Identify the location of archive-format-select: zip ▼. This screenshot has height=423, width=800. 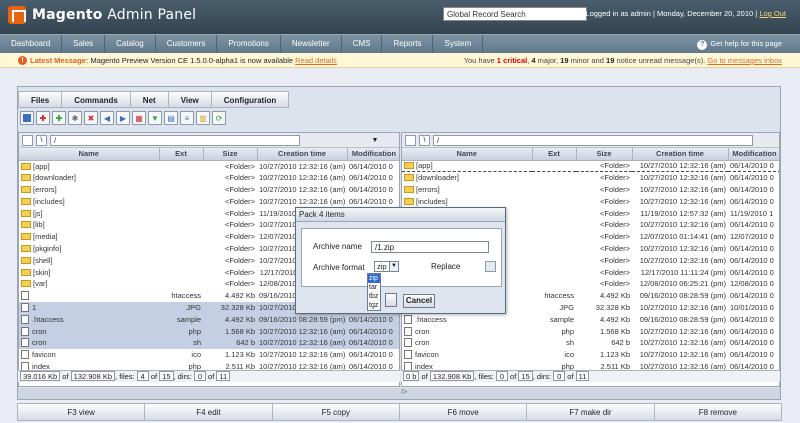
(386, 266).